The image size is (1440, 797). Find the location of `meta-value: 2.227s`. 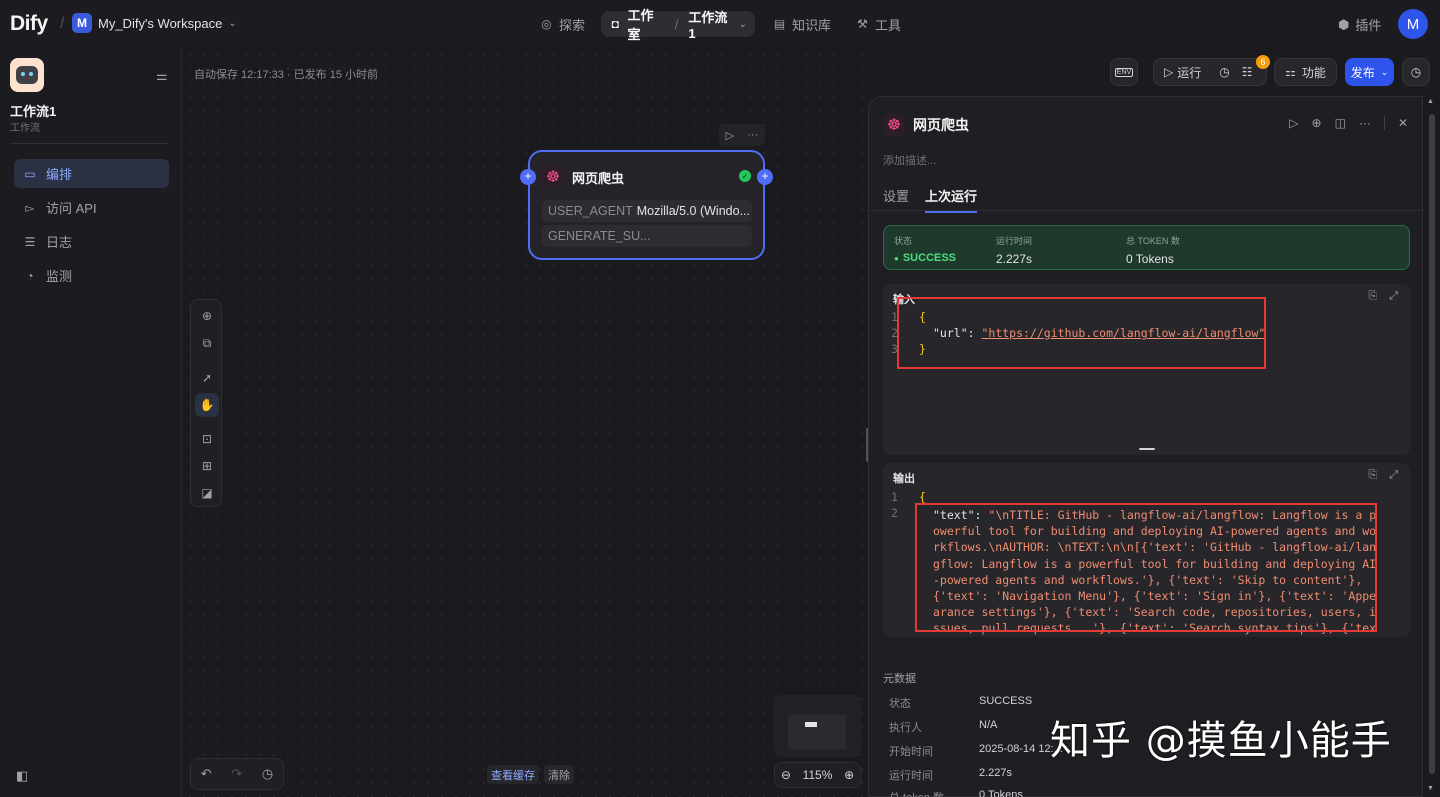

meta-value: 2.227s is located at coordinates (996, 773).